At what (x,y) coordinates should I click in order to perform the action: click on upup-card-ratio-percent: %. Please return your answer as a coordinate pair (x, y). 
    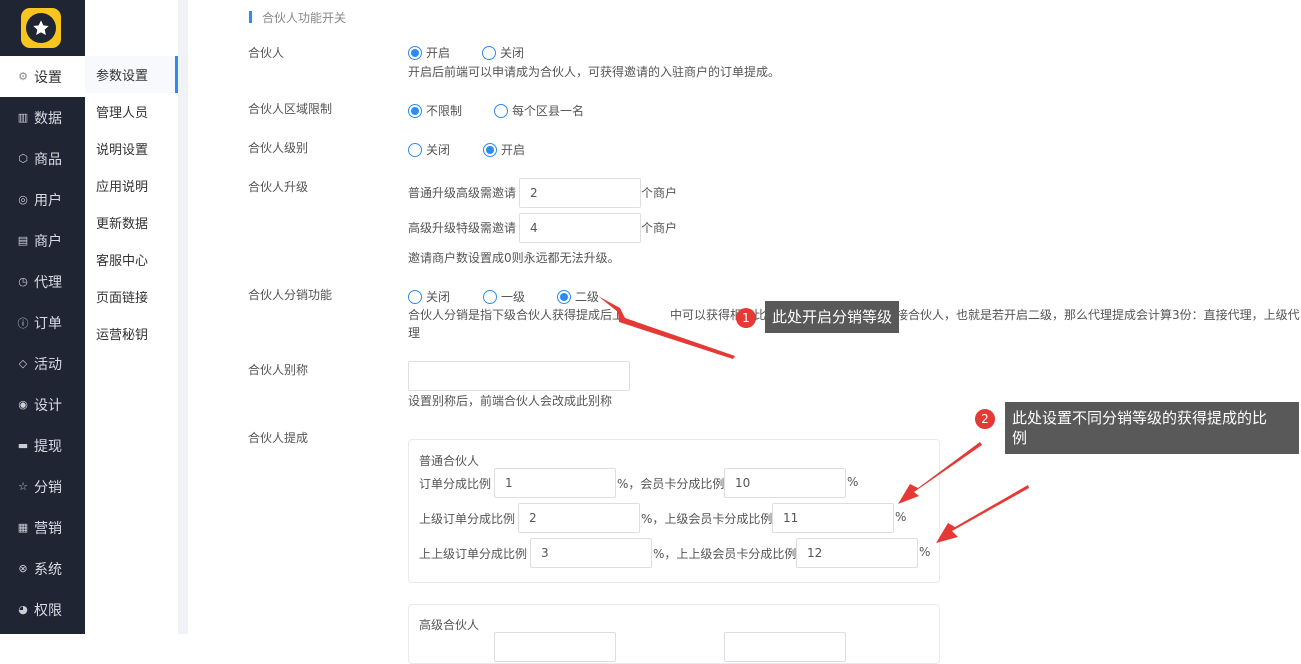
    Looking at the image, I should click on (925, 552).